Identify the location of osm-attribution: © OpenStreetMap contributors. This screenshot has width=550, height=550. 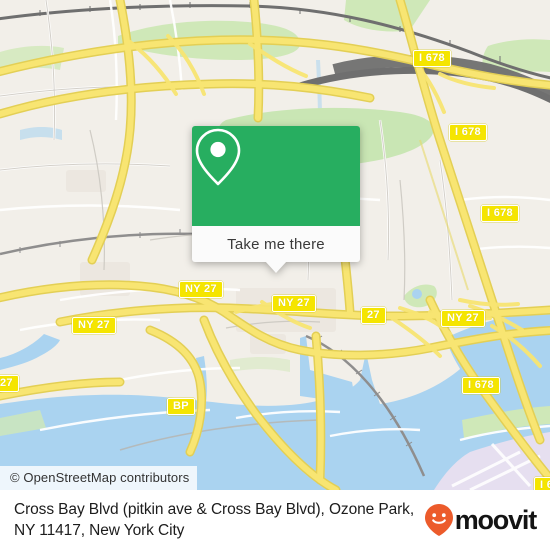
(99, 478).